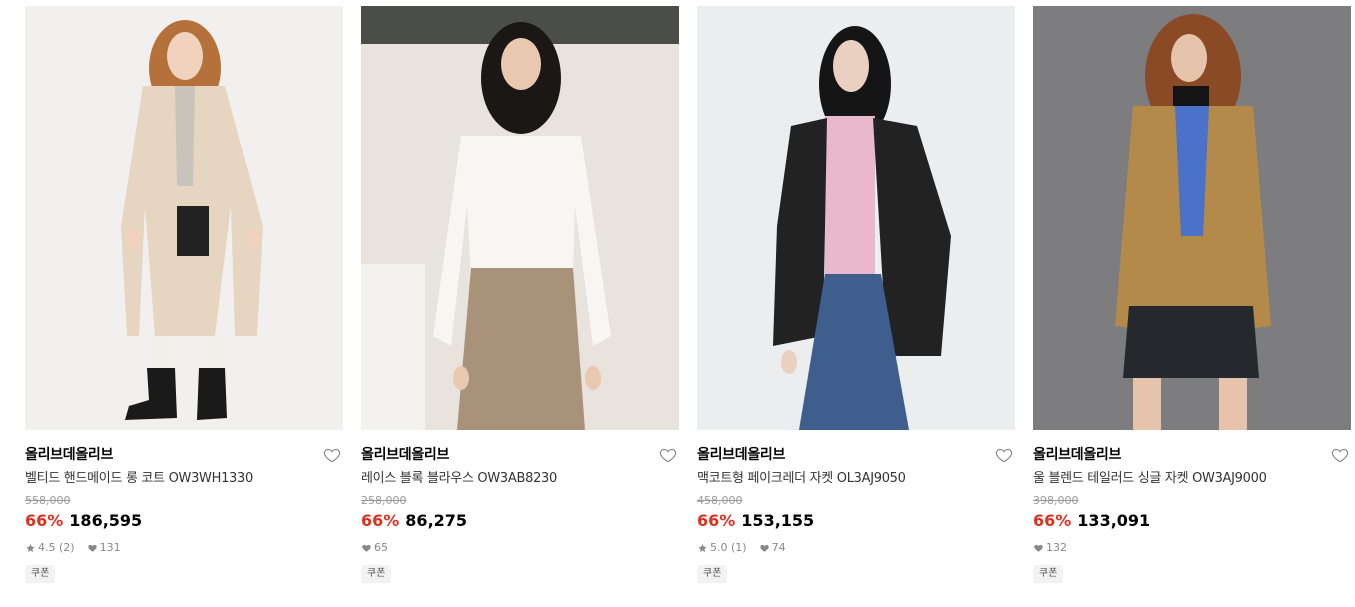 This screenshot has width=1355, height=607. I want to click on sale-price: 86,275, so click(436, 520).